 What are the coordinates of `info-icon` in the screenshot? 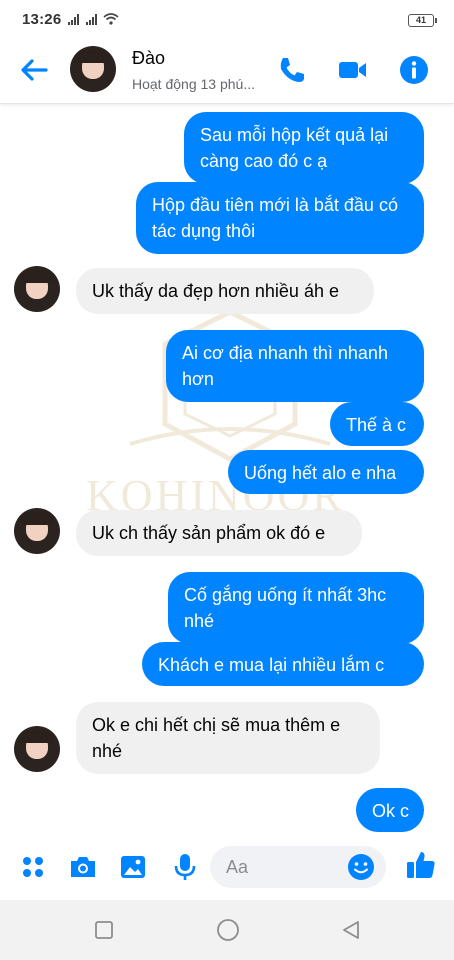 It's located at (414, 70).